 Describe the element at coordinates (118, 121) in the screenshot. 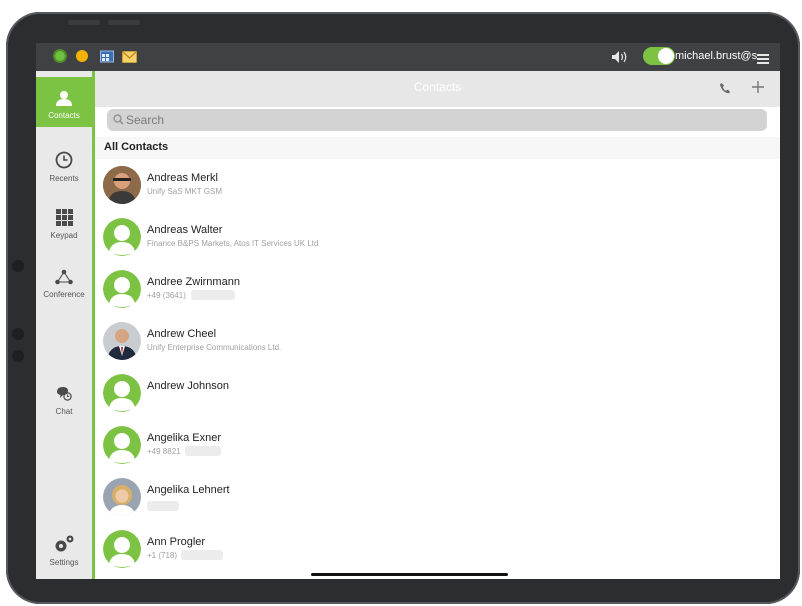

I see `search-icon` at that location.